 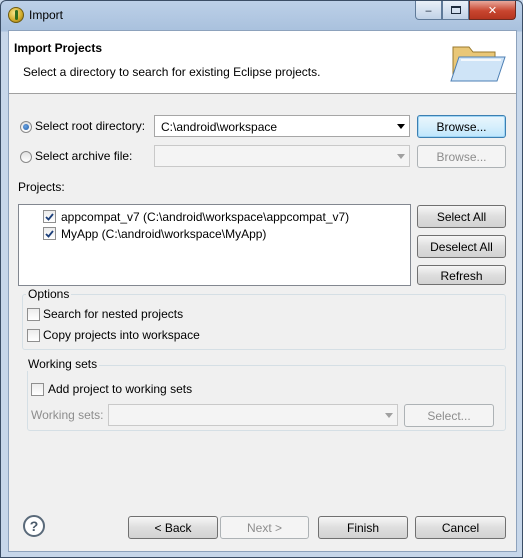 What do you see at coordinates (26, 157) in the screenshot?
I see `archive-file-radio` at bounding box center [26, 157].